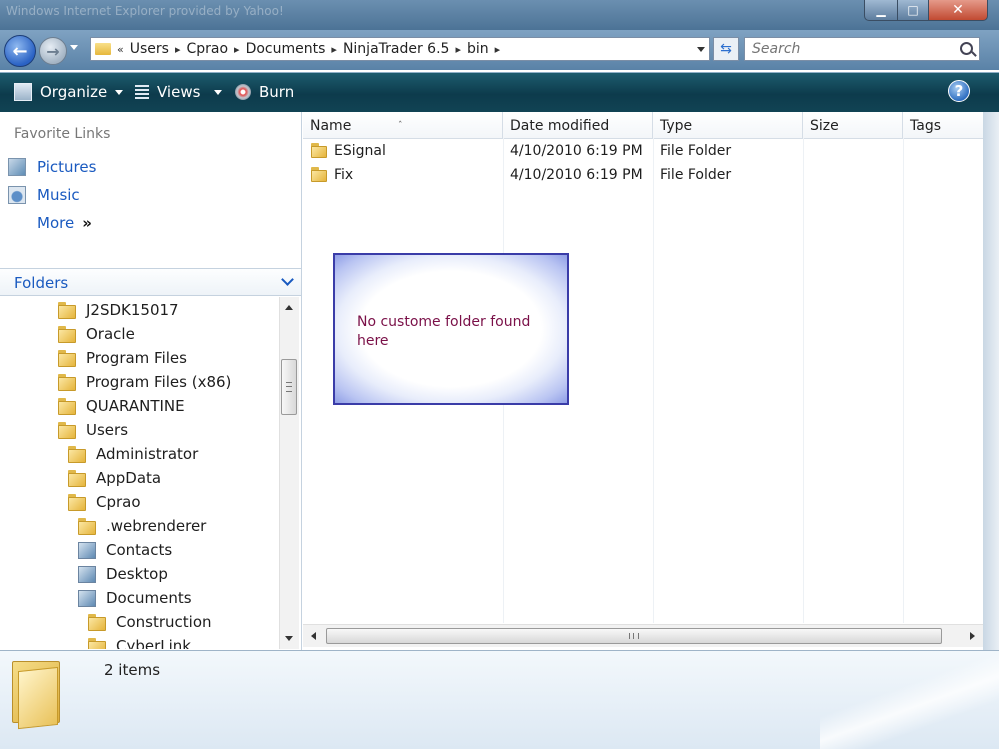 The image size is (999, 750). What do you see at coordinates (264, 92) in the screenshot?
I see `burn-button: Burn` at bounding box center [264, 92].